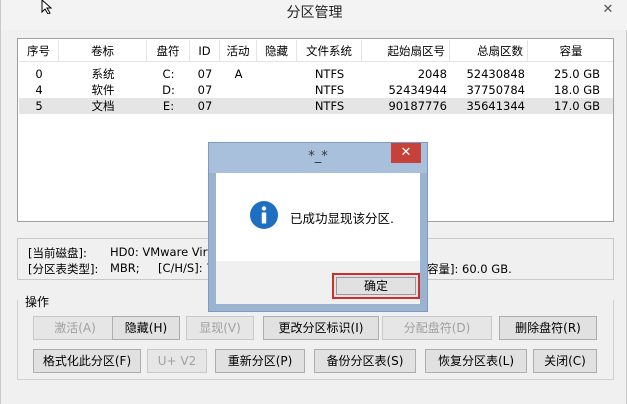 Image resolution: width=627 pixels, height=404 pixels. I want to click on table-header: 序号 卷标 盘符 ID 活动 隐藏 文件系统 起始扇区号 总扇区数 容量, so click(316, 51).